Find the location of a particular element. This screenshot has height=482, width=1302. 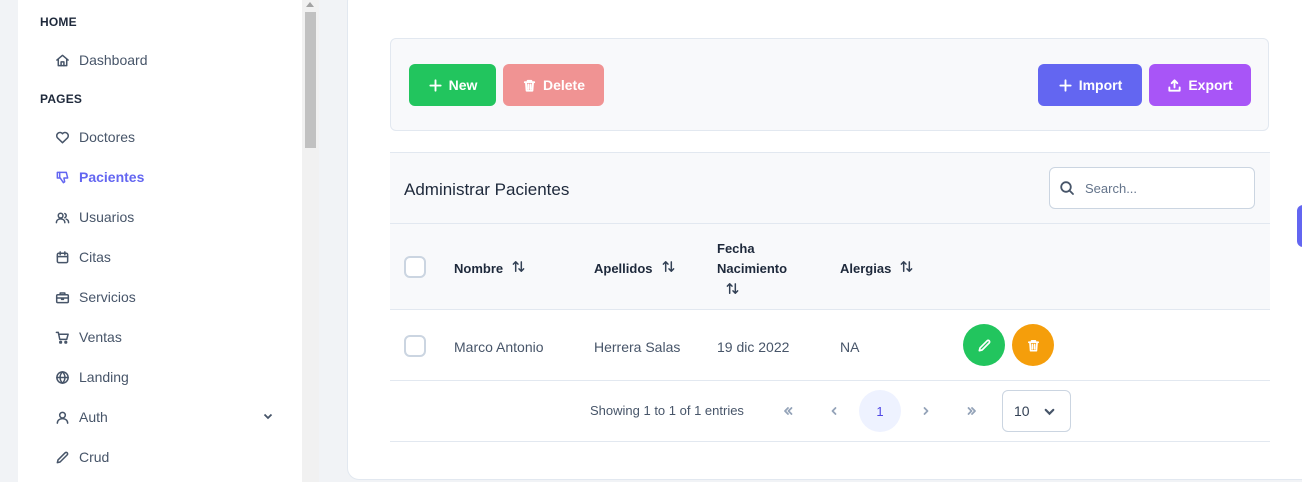

new-button: New is located at coordinates (452, 85).